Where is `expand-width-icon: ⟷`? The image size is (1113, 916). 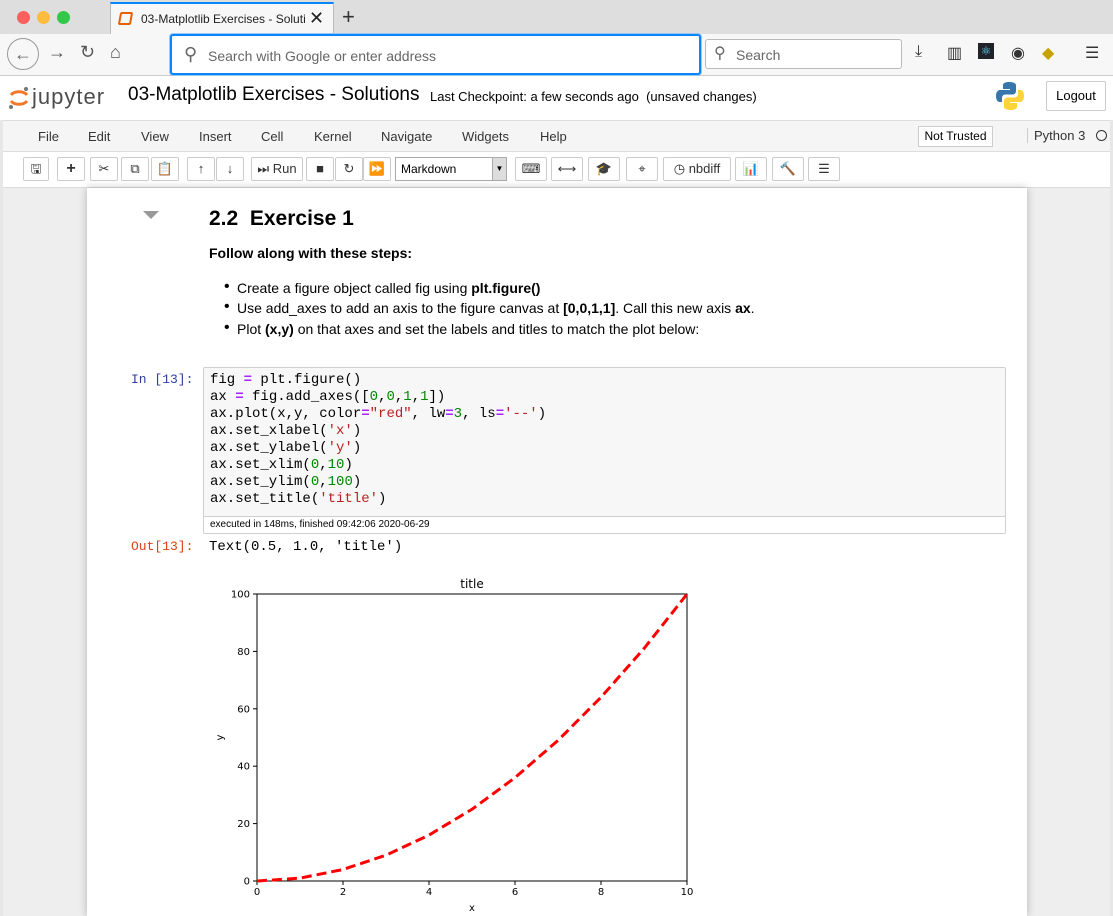 expand-width-icon: ⟷ is located at coordinates (567, 169).